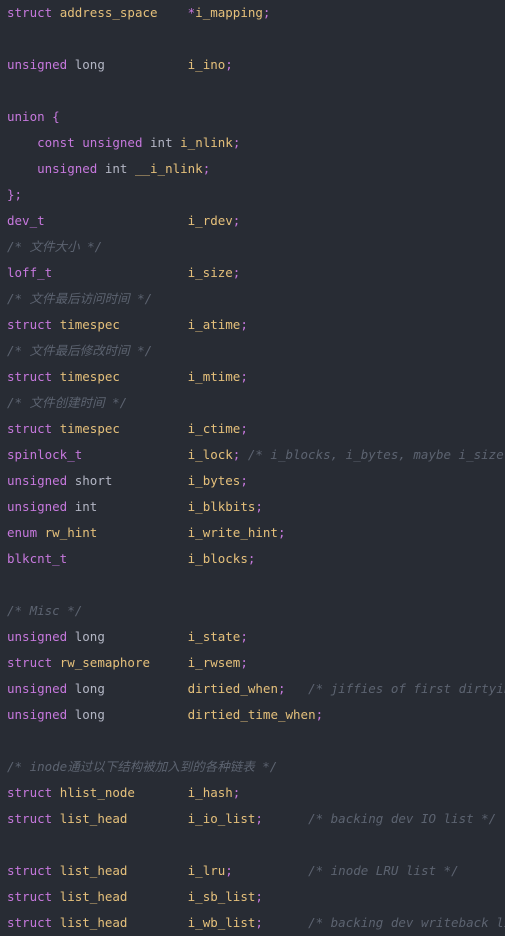  What do you see at coordinates (252, 559) in the screenshot?
I see `code-line: blkcnt_t i_blocks;` at bounding box center [252, 559].